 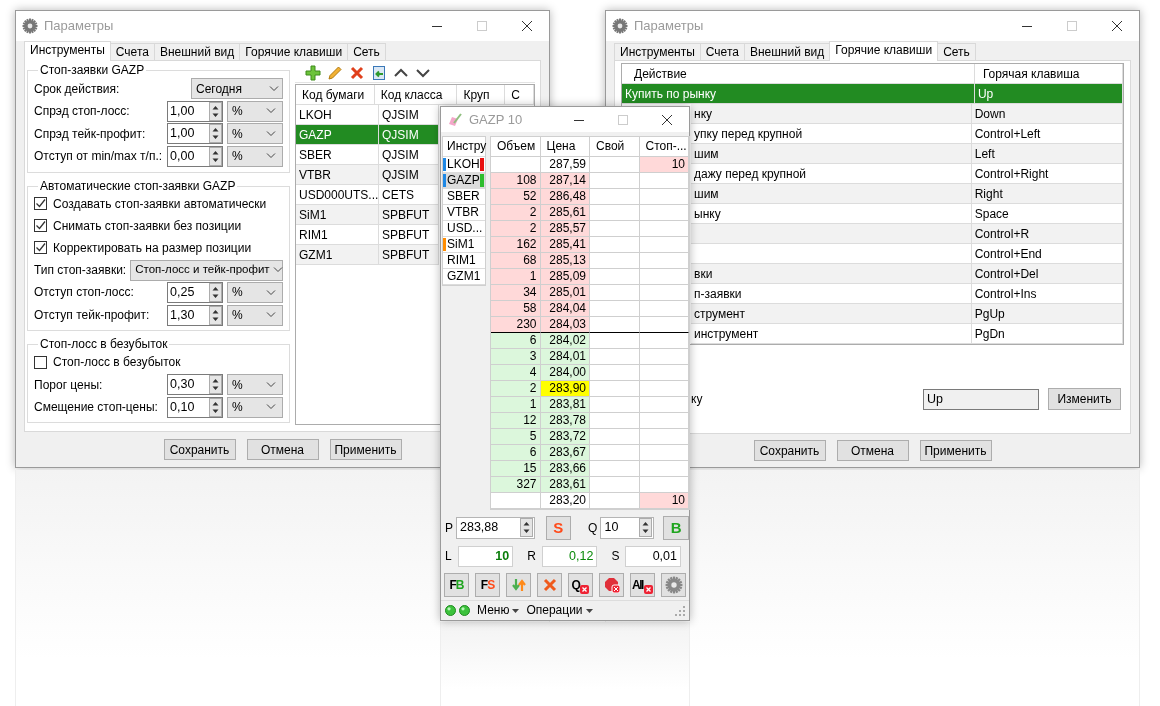 What do you see at coordinates (565, 485) in the screenshot?
I see `price-cell: 283,61` at bounding box center [565, 485].